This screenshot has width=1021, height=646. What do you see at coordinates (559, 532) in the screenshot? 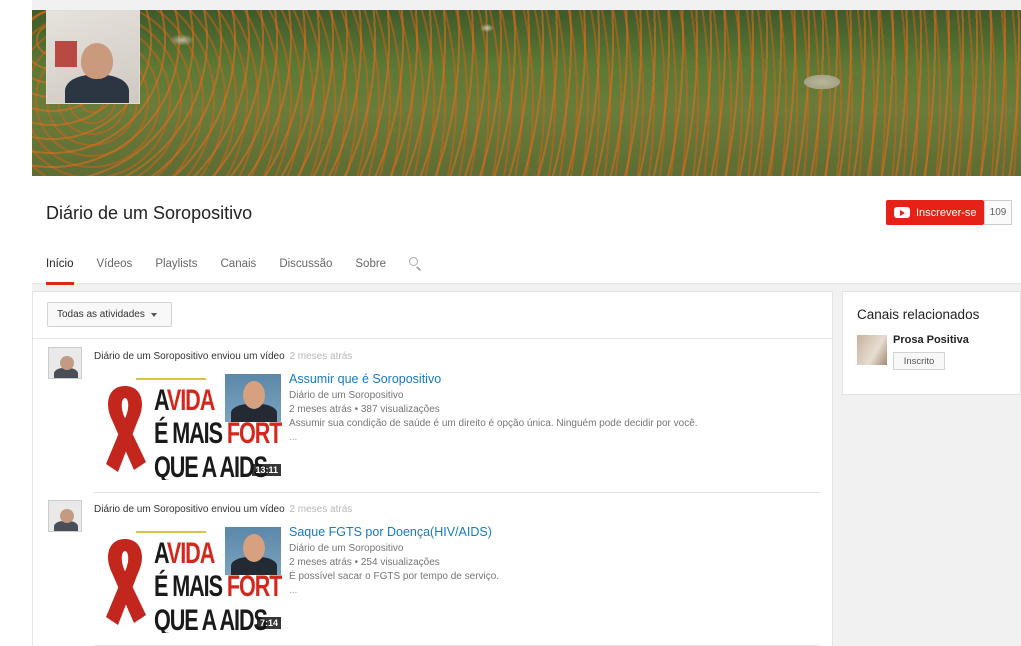
I see `video-title: Saque FGTS por Doença(HIV/AIDS)` at bounding box center [559, 532].